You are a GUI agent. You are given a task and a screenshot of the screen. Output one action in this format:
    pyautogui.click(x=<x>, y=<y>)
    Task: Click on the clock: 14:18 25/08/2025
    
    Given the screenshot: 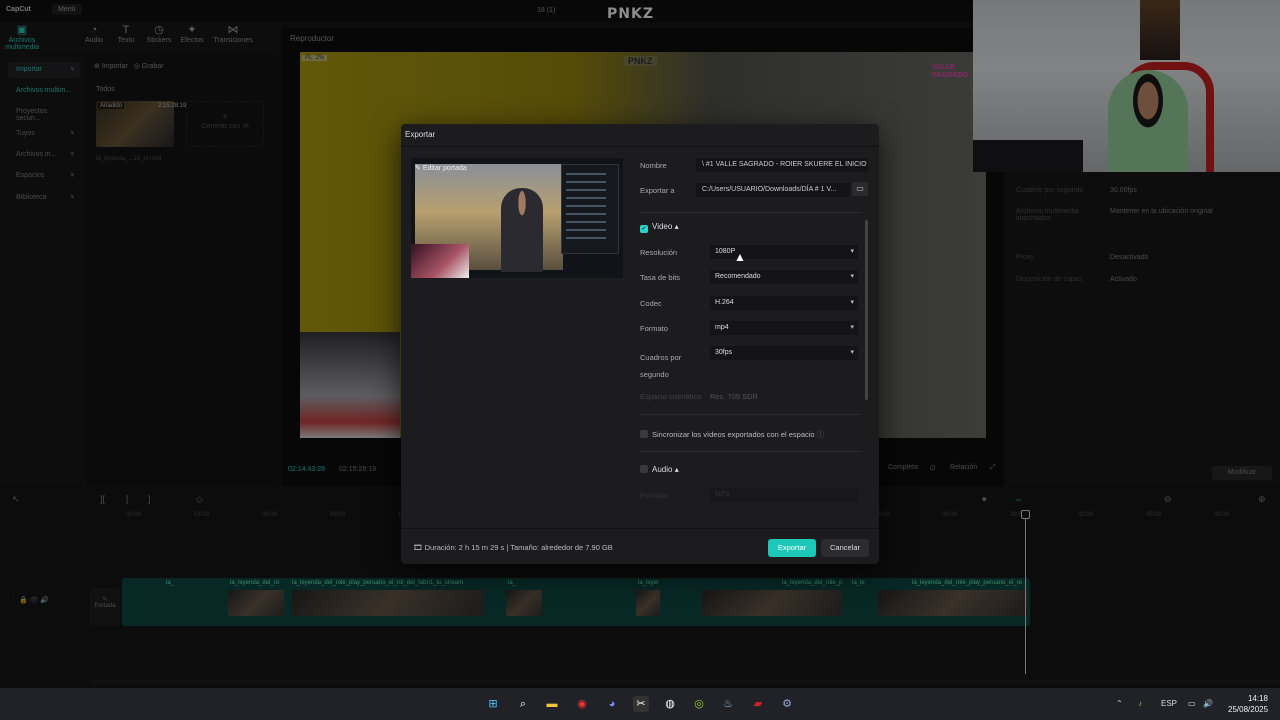 What is the action you would take?
    pyautogui.click(x=1248, y=704)
    